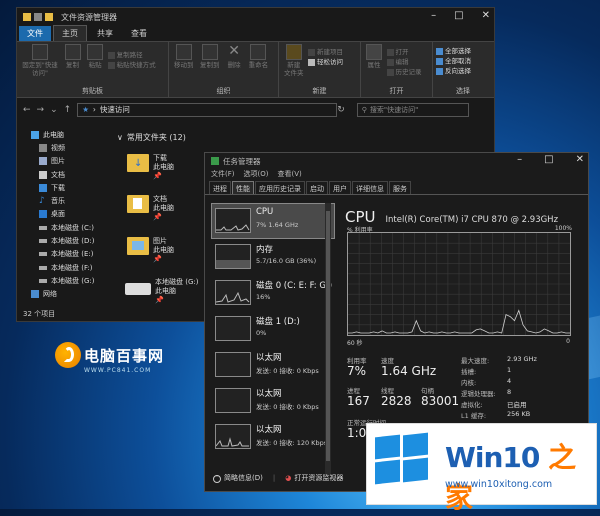 Image resolution: width=600 pixels, height=516 pixels. I want to click on folder-item-pictures: 图片 此电脑 📌, so click(150, 250).